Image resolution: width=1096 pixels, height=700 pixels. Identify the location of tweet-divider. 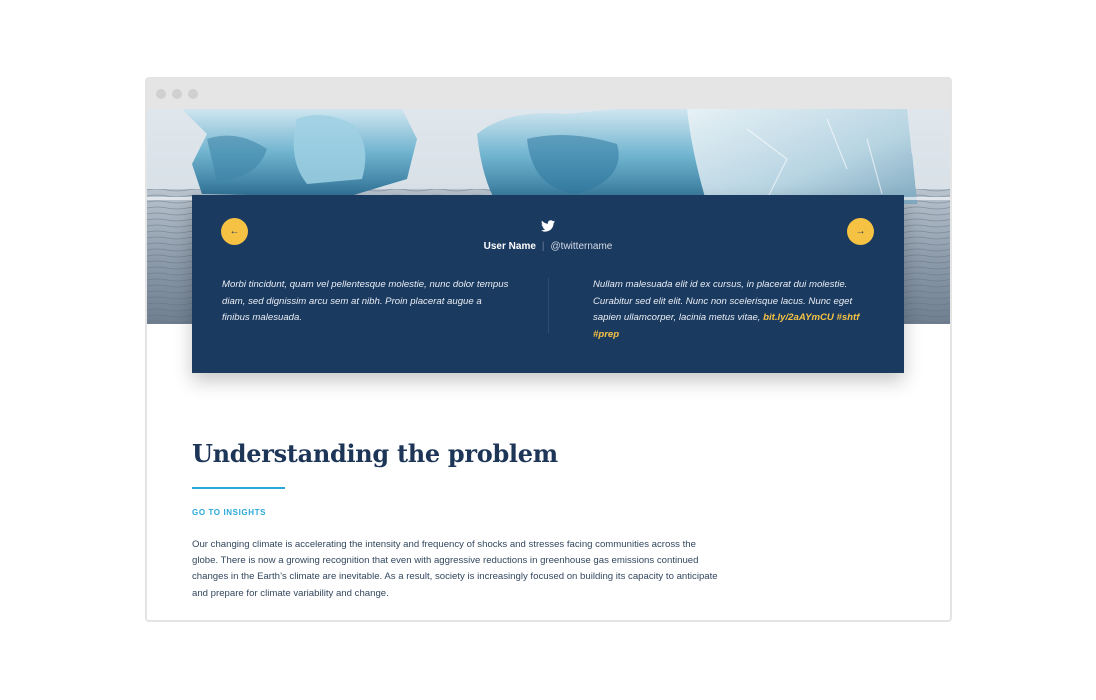
(548, 305).